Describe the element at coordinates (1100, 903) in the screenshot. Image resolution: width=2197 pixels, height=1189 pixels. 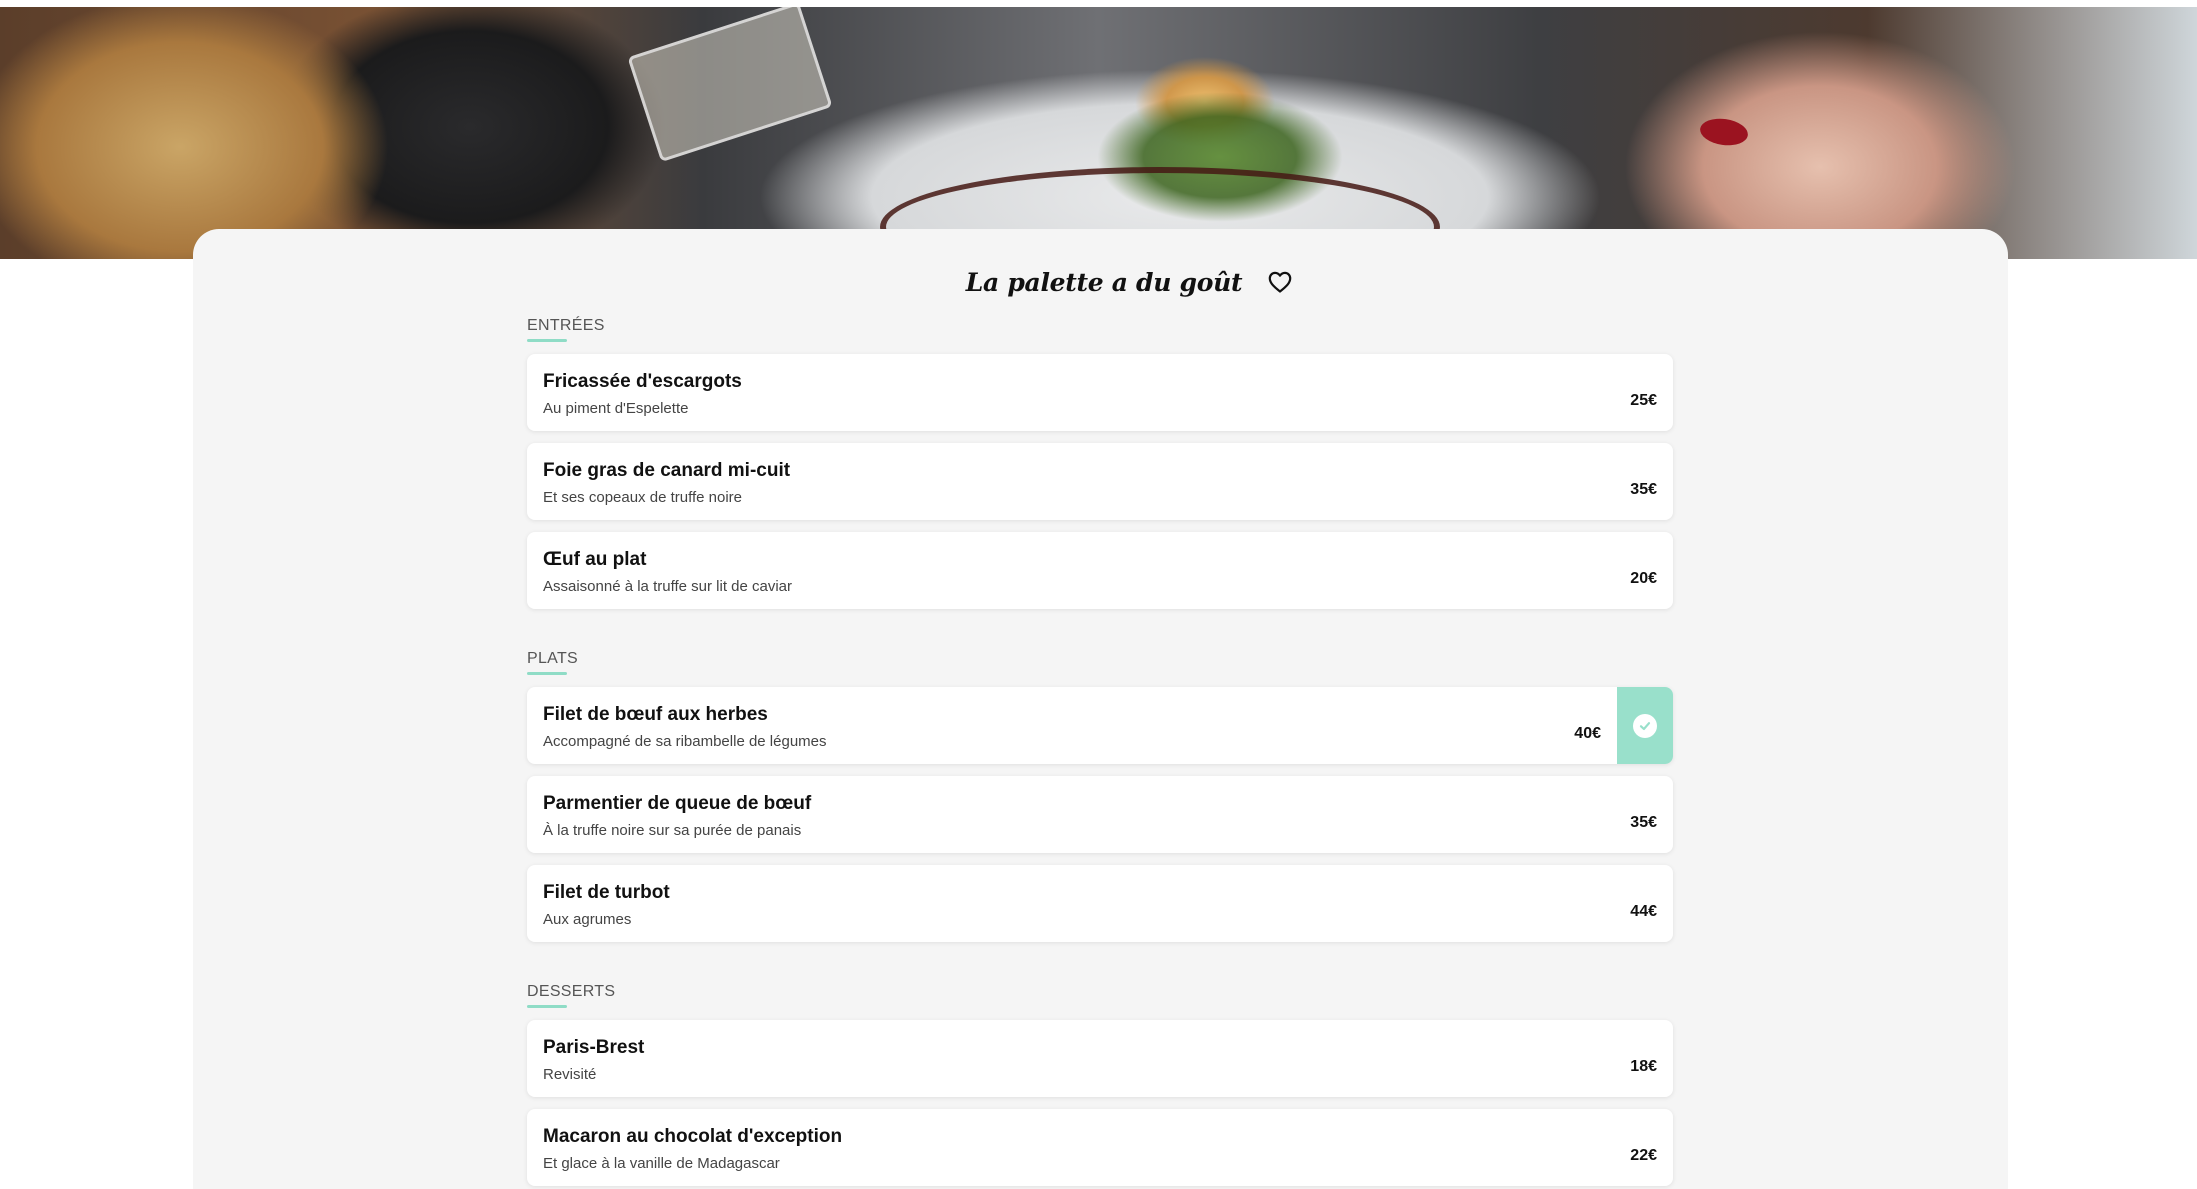
I see `menu-item-card: Filet de turbot Aux agrumes 44€` at that location.